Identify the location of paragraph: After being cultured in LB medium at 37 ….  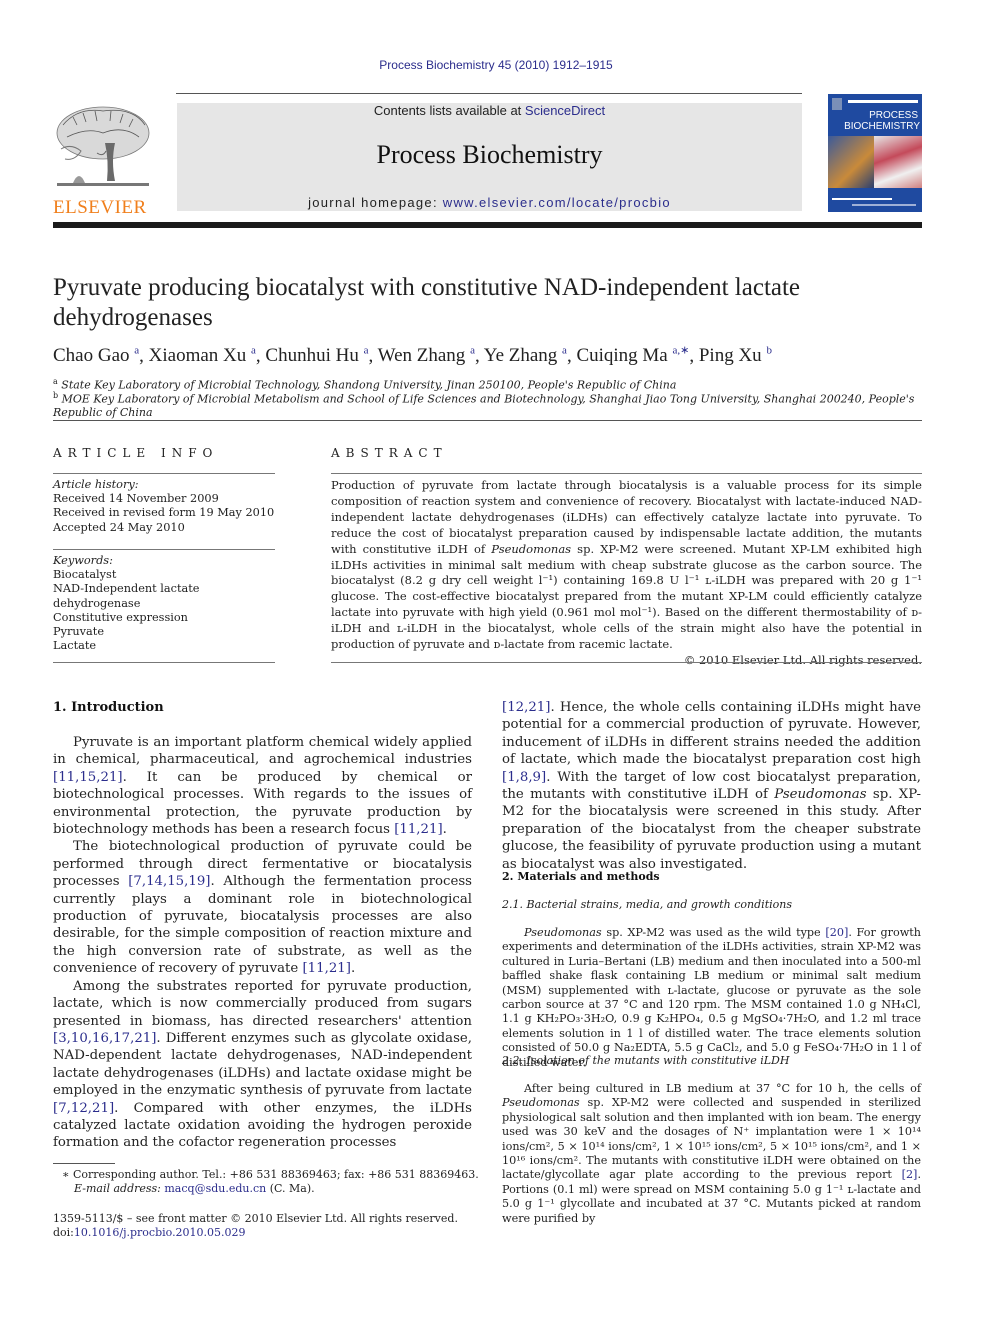
(711, 1153).